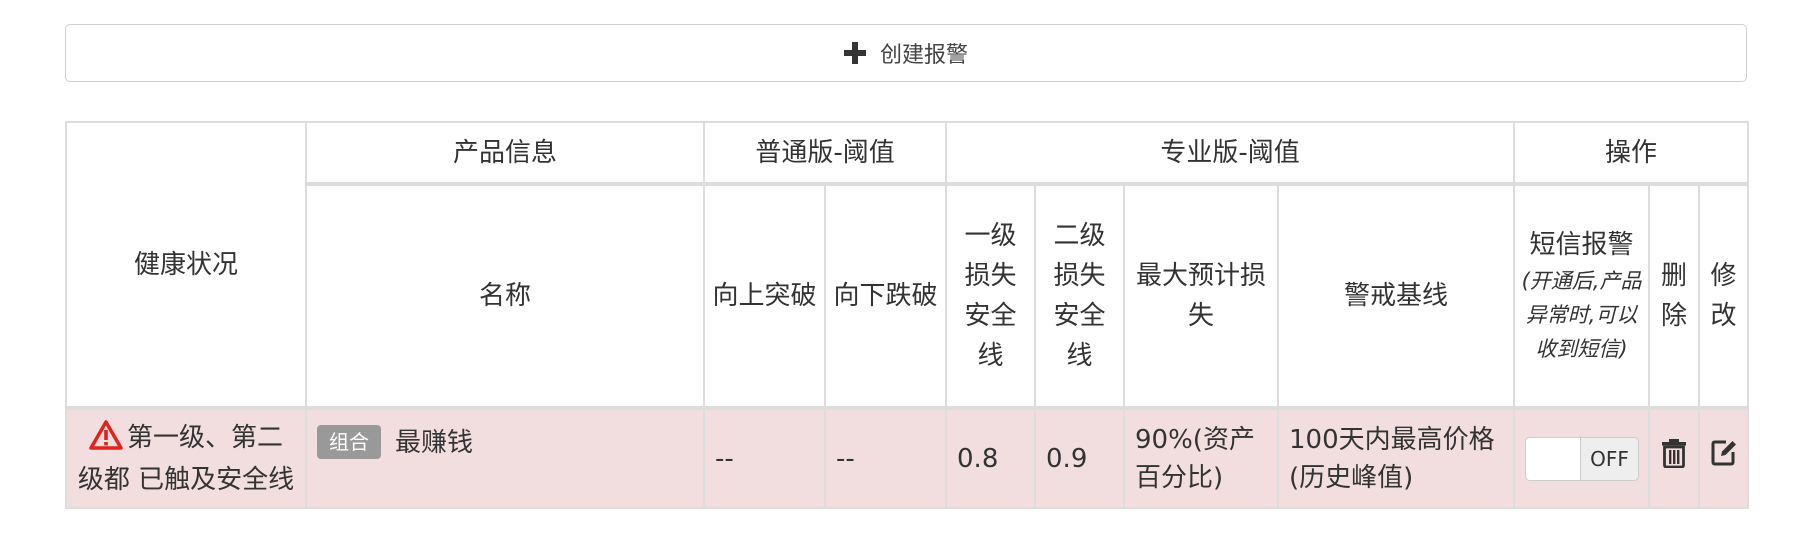 The image size is (1802, 556). What do you see at coordinates (991, 296) in the screenshot?
I see `level1-header: 一级损失安全线` at bounding box center [991, 296].